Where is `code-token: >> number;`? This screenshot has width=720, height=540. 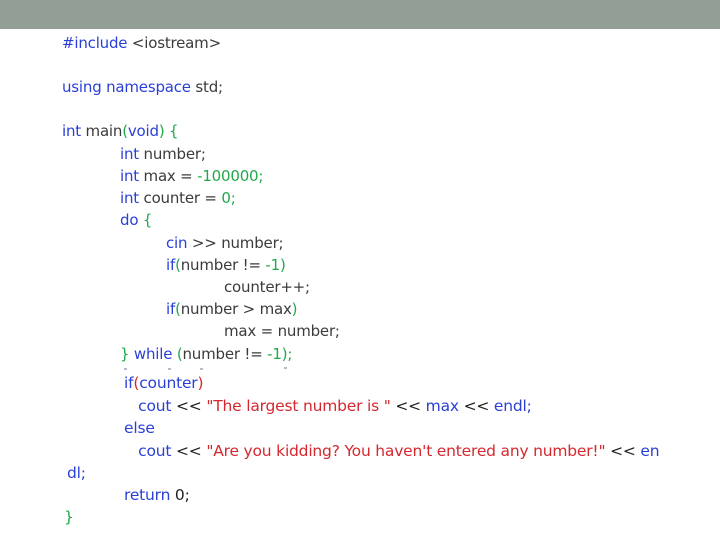 code-token: >> number; is located at coordinates (237, 243).